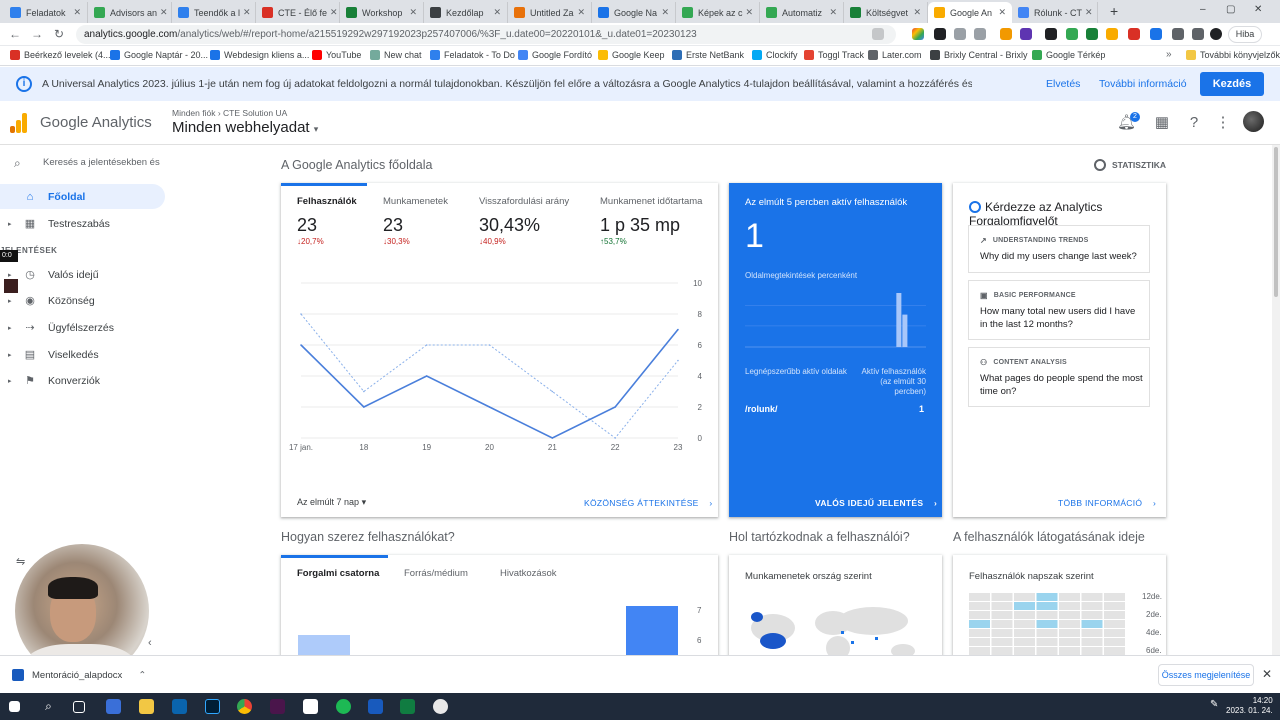  Describe the element at coordinates (310, 706) in the screenshot. I see `notion-icon` at that location.